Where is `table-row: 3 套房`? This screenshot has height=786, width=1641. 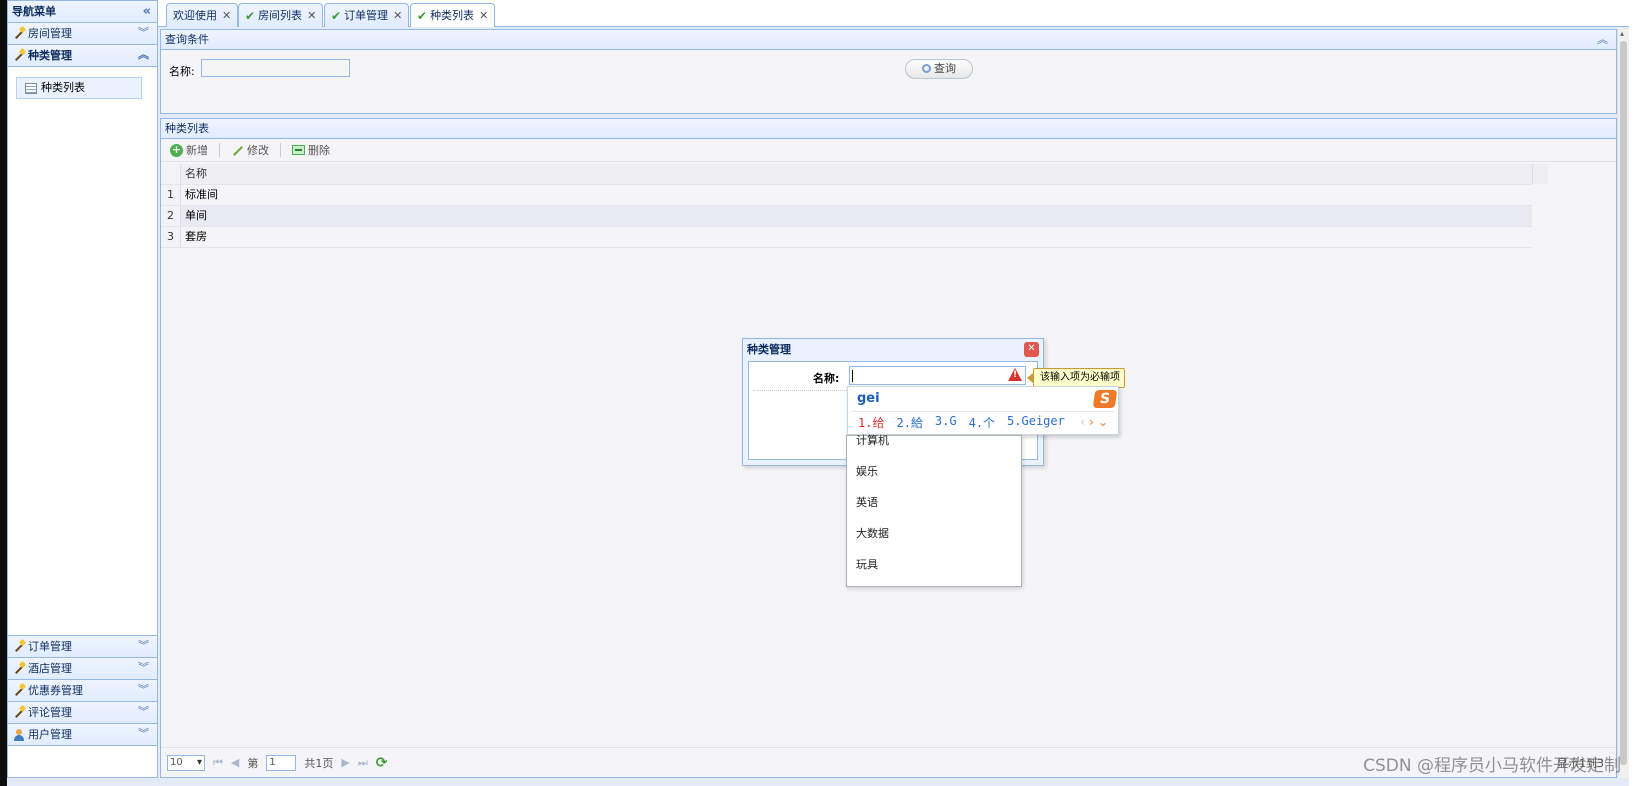
table-row: 3 套房 is located at coordinates (846, 237).